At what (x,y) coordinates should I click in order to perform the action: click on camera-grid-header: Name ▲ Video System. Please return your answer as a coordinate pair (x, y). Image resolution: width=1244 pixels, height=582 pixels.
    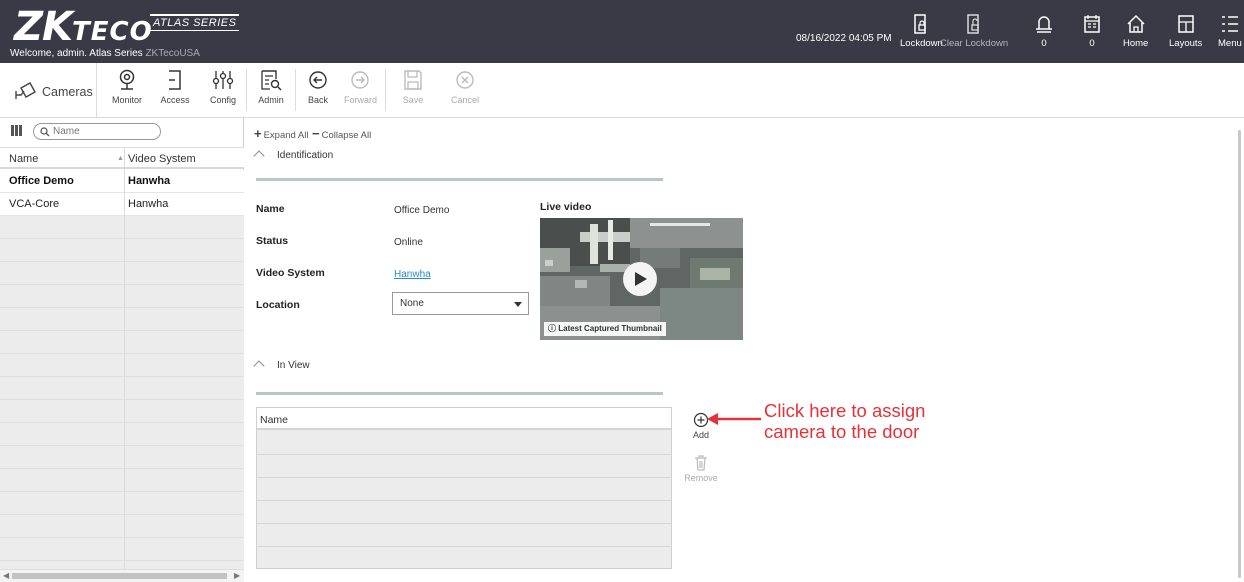
    Looking at the image, I should click on (122, 158).